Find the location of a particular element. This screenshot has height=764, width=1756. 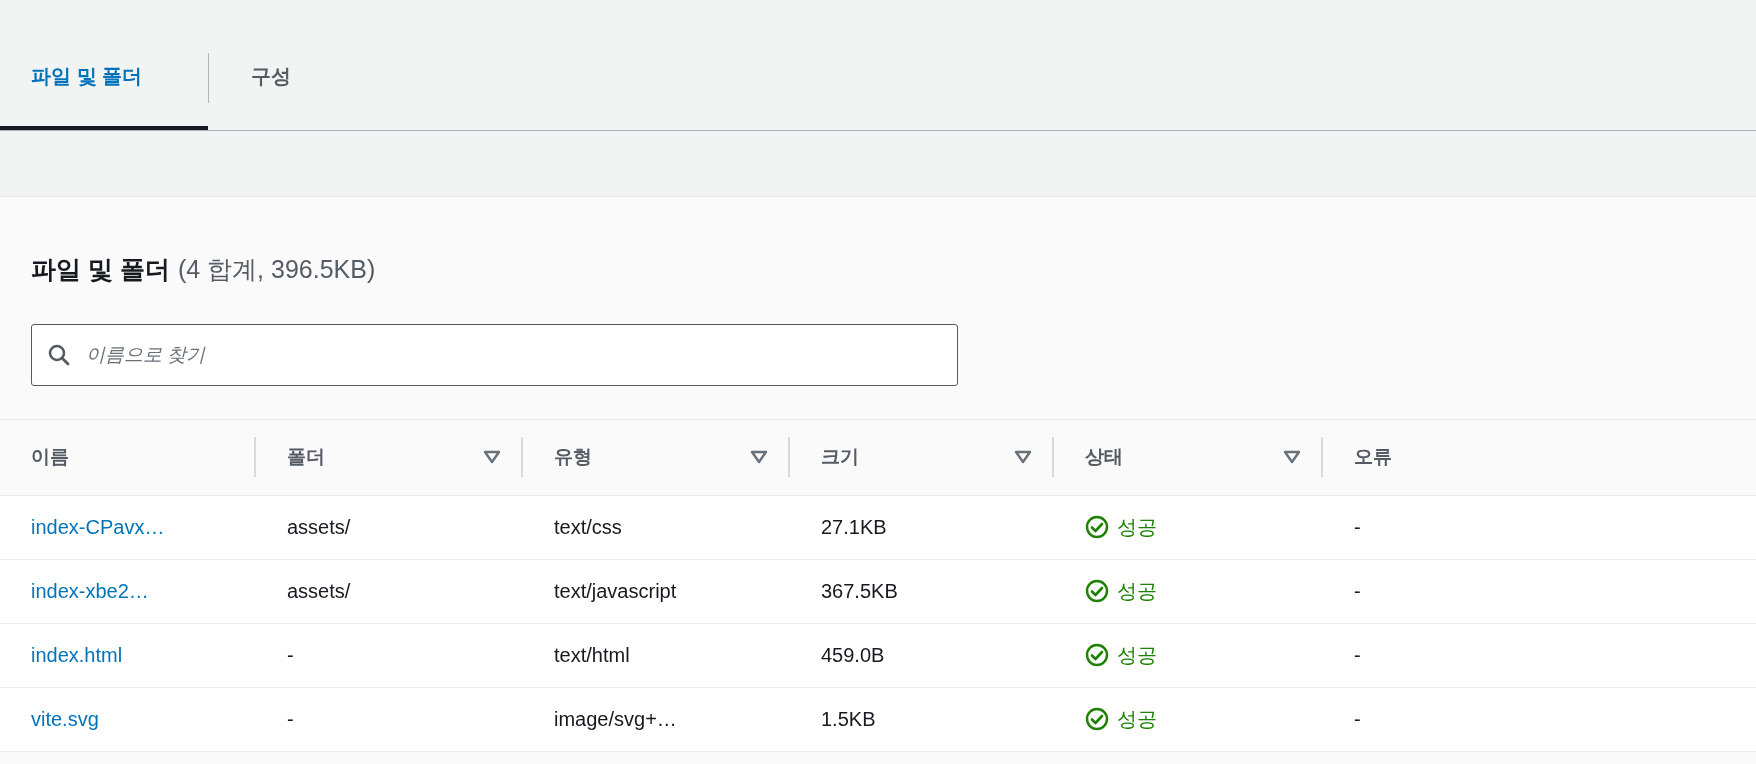

column-header: 오류 is located at coordinates (1545, 457).